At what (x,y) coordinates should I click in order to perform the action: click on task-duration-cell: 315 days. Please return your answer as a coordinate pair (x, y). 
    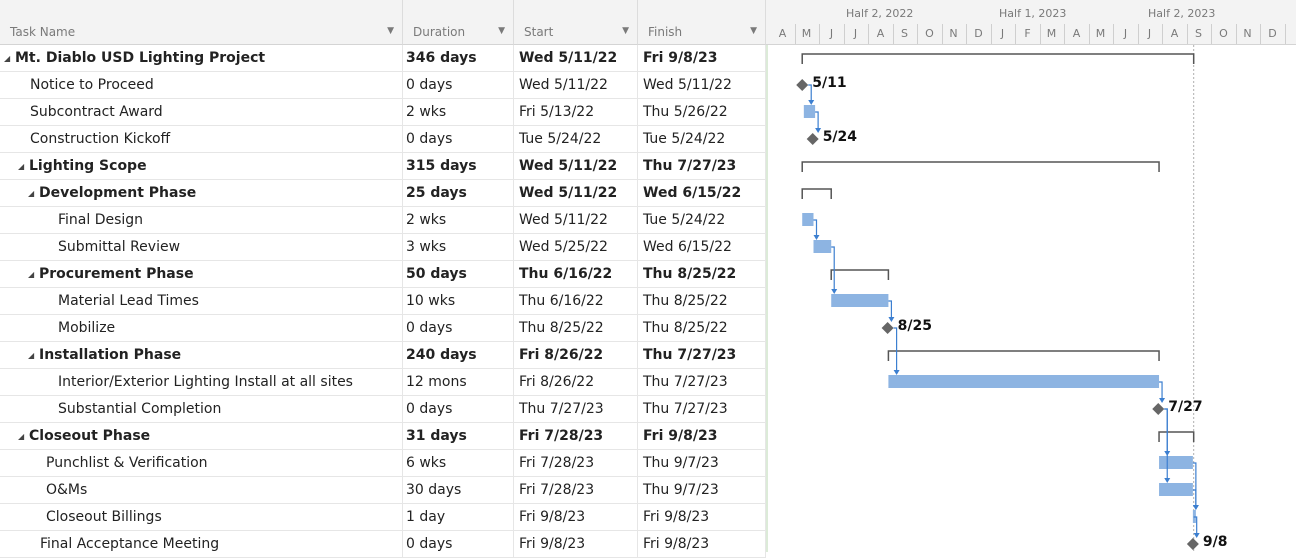
    Looking at the image, I should click on (458, 166).